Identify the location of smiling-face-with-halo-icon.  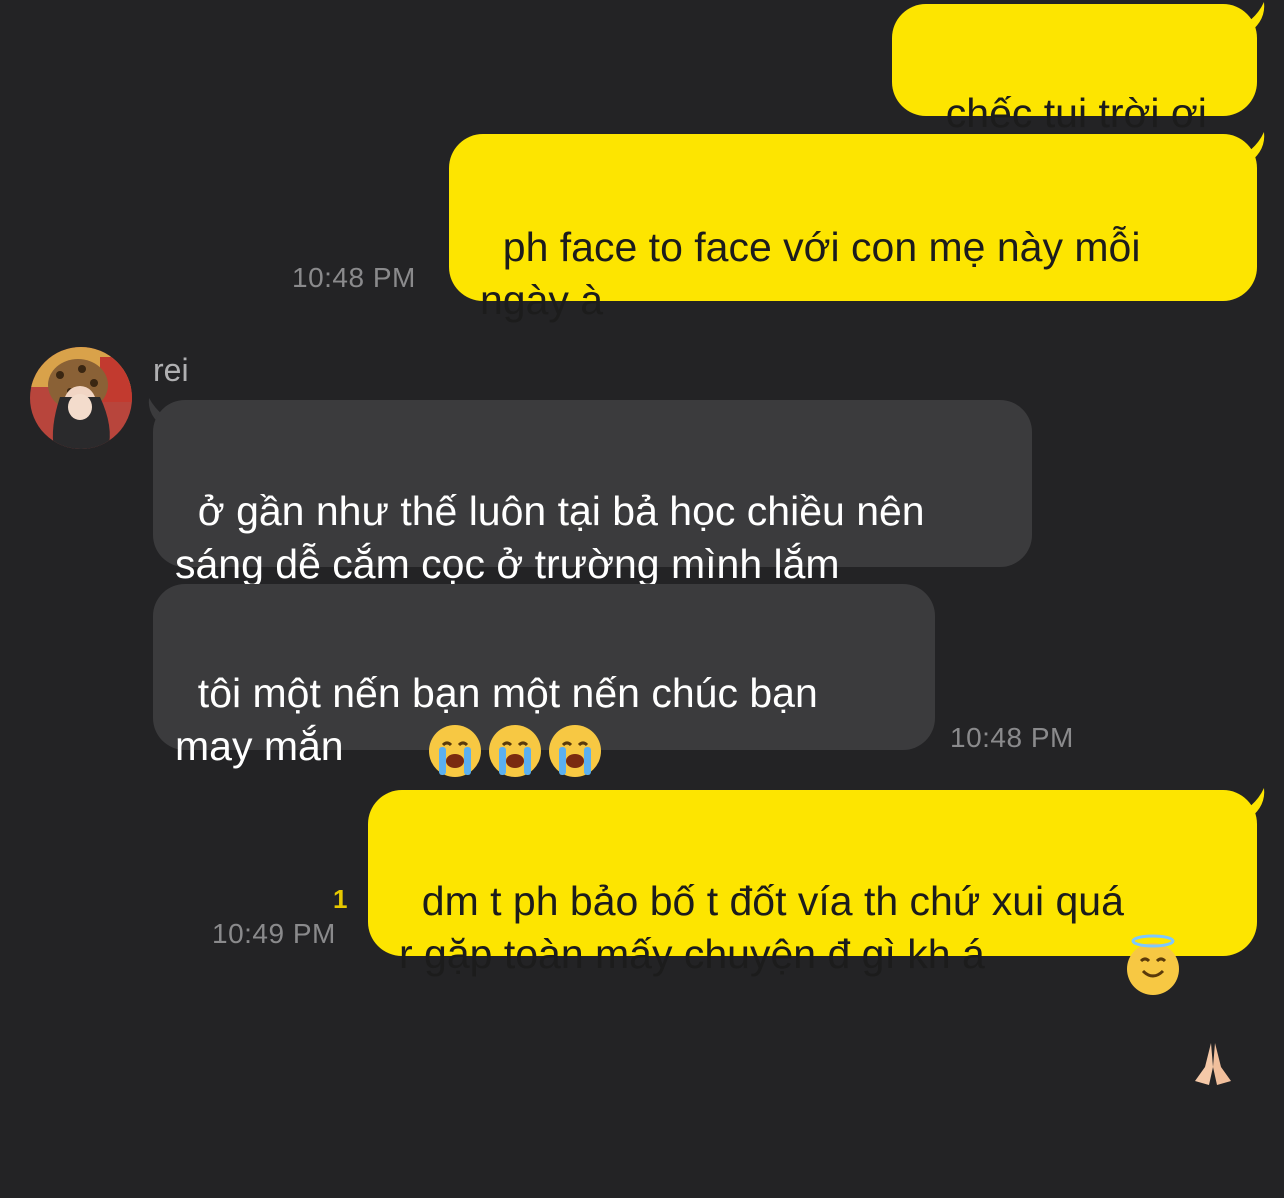
(1152, 964).